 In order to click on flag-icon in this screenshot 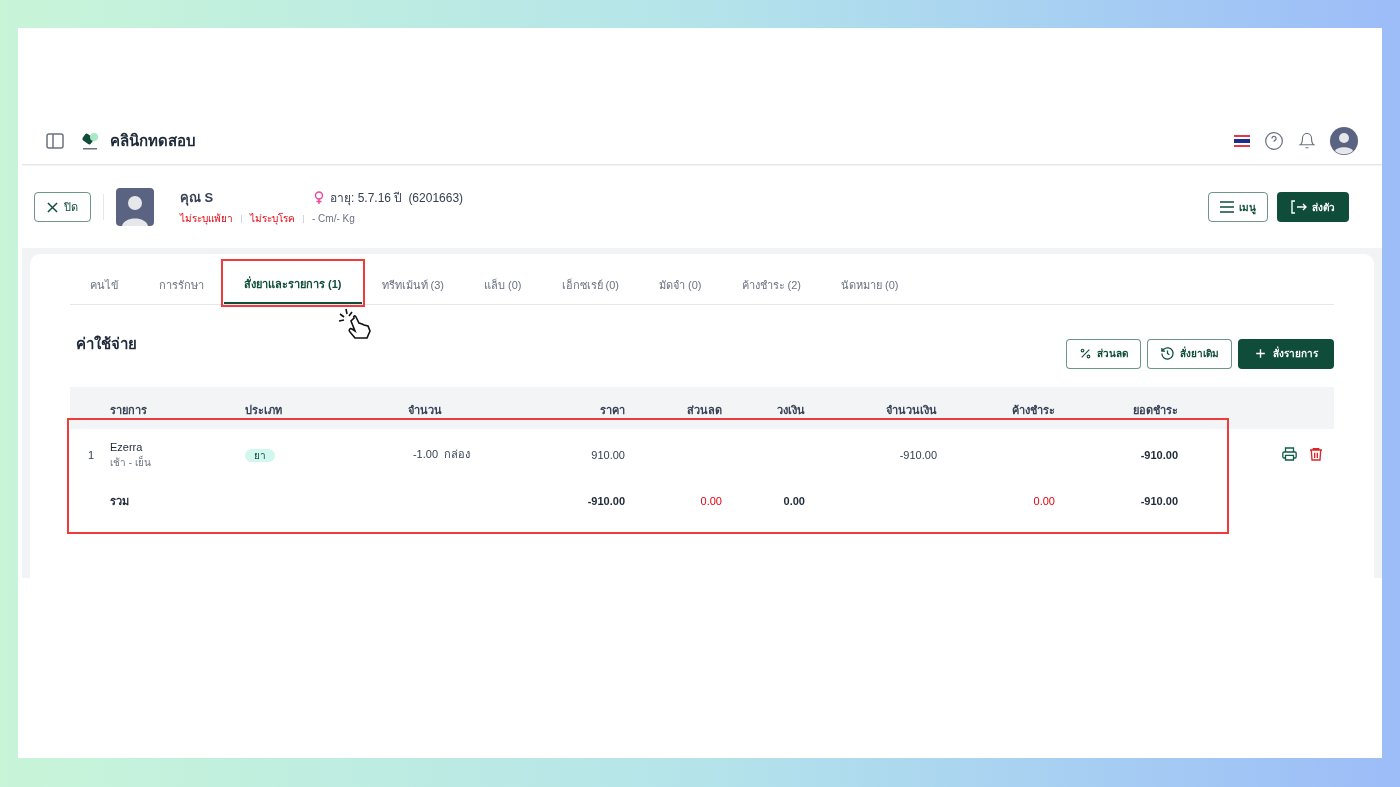, I will do `click(1242, 141)`.